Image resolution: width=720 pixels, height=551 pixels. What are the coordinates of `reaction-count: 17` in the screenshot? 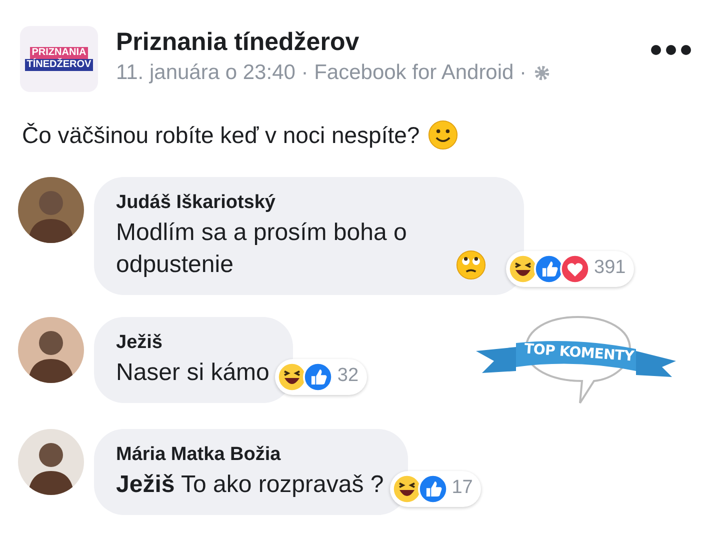 It's located at (462, 488).